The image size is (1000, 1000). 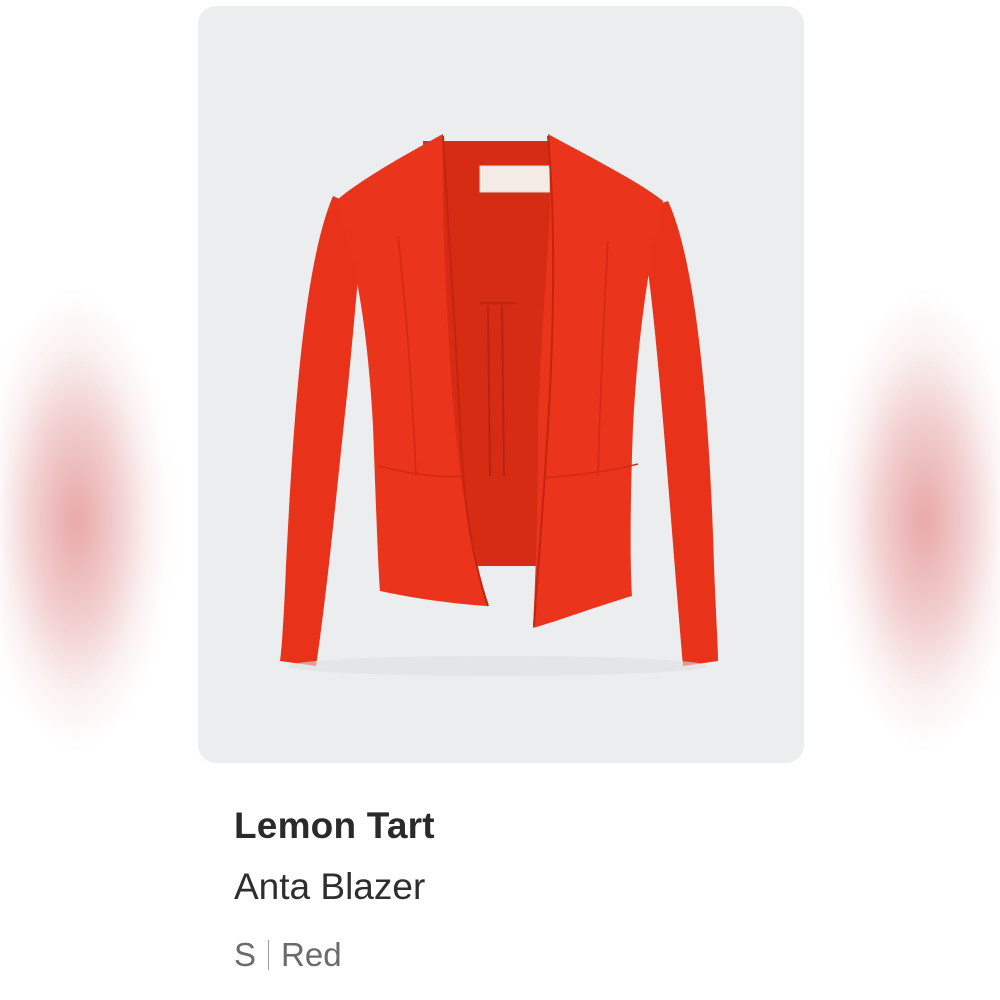 I want to click on color-value: Red, so click(x=311, y=954).